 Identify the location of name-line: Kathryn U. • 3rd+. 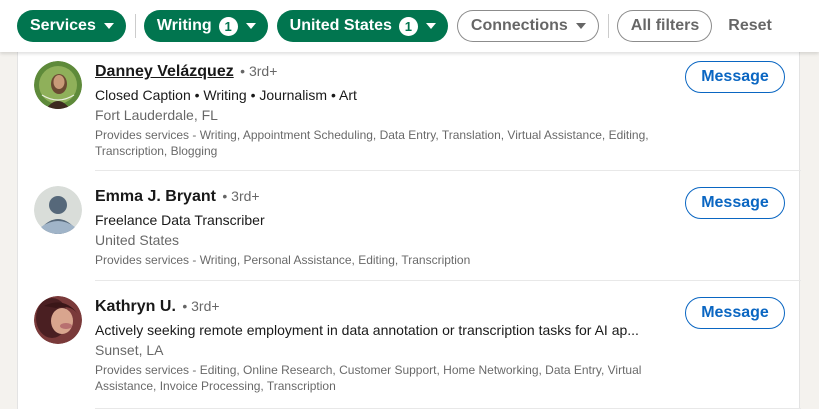
(378, 306).